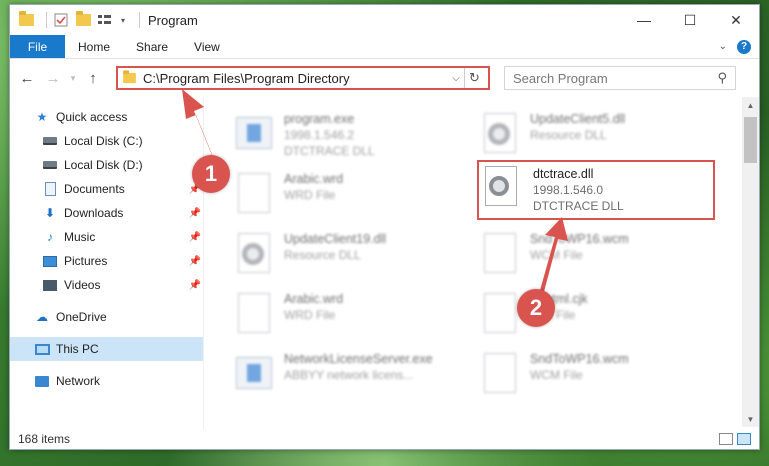  Describe the element at coordinates (106, 285) in the screenshot. I see `sidebar-item-videos: Videos 📌` at that location.